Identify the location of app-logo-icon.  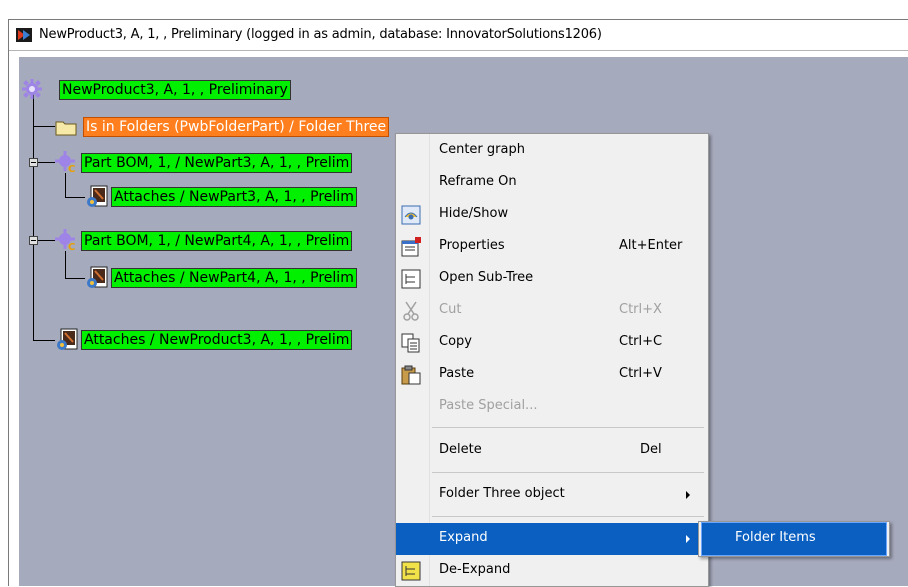
(24, 35).